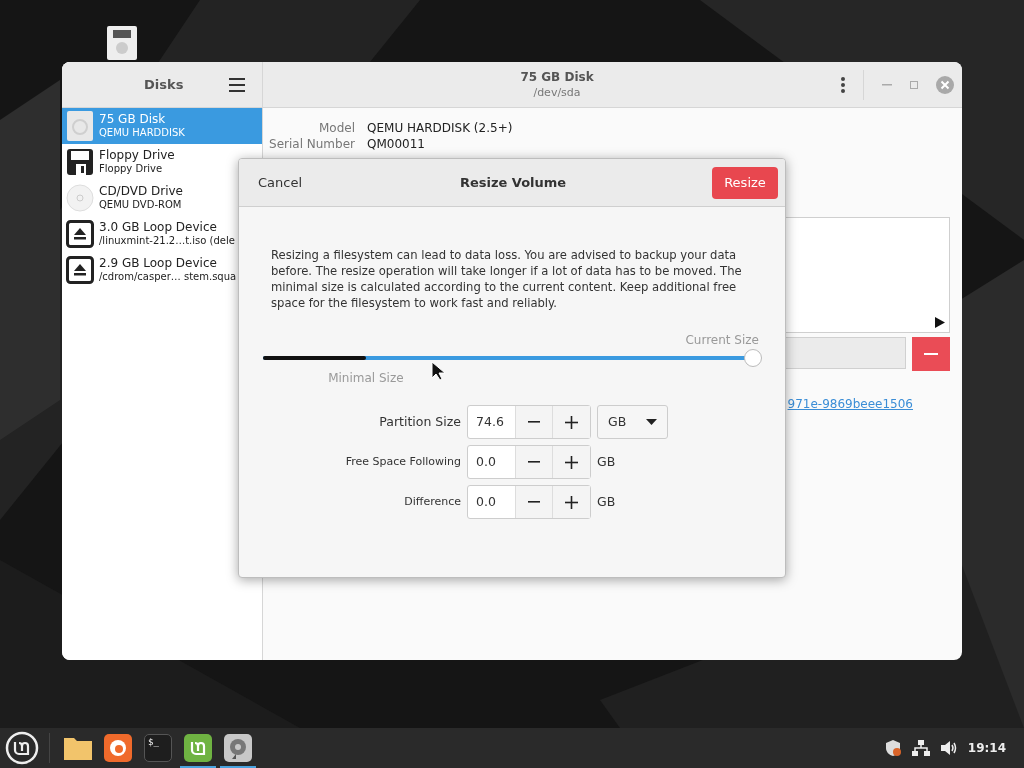 The image size is (1024, 768). Describe the element at coordinates (440, 128) in the screenshot. I see `detail-value: QEMU HARDDISK (2.5+)` at that location.